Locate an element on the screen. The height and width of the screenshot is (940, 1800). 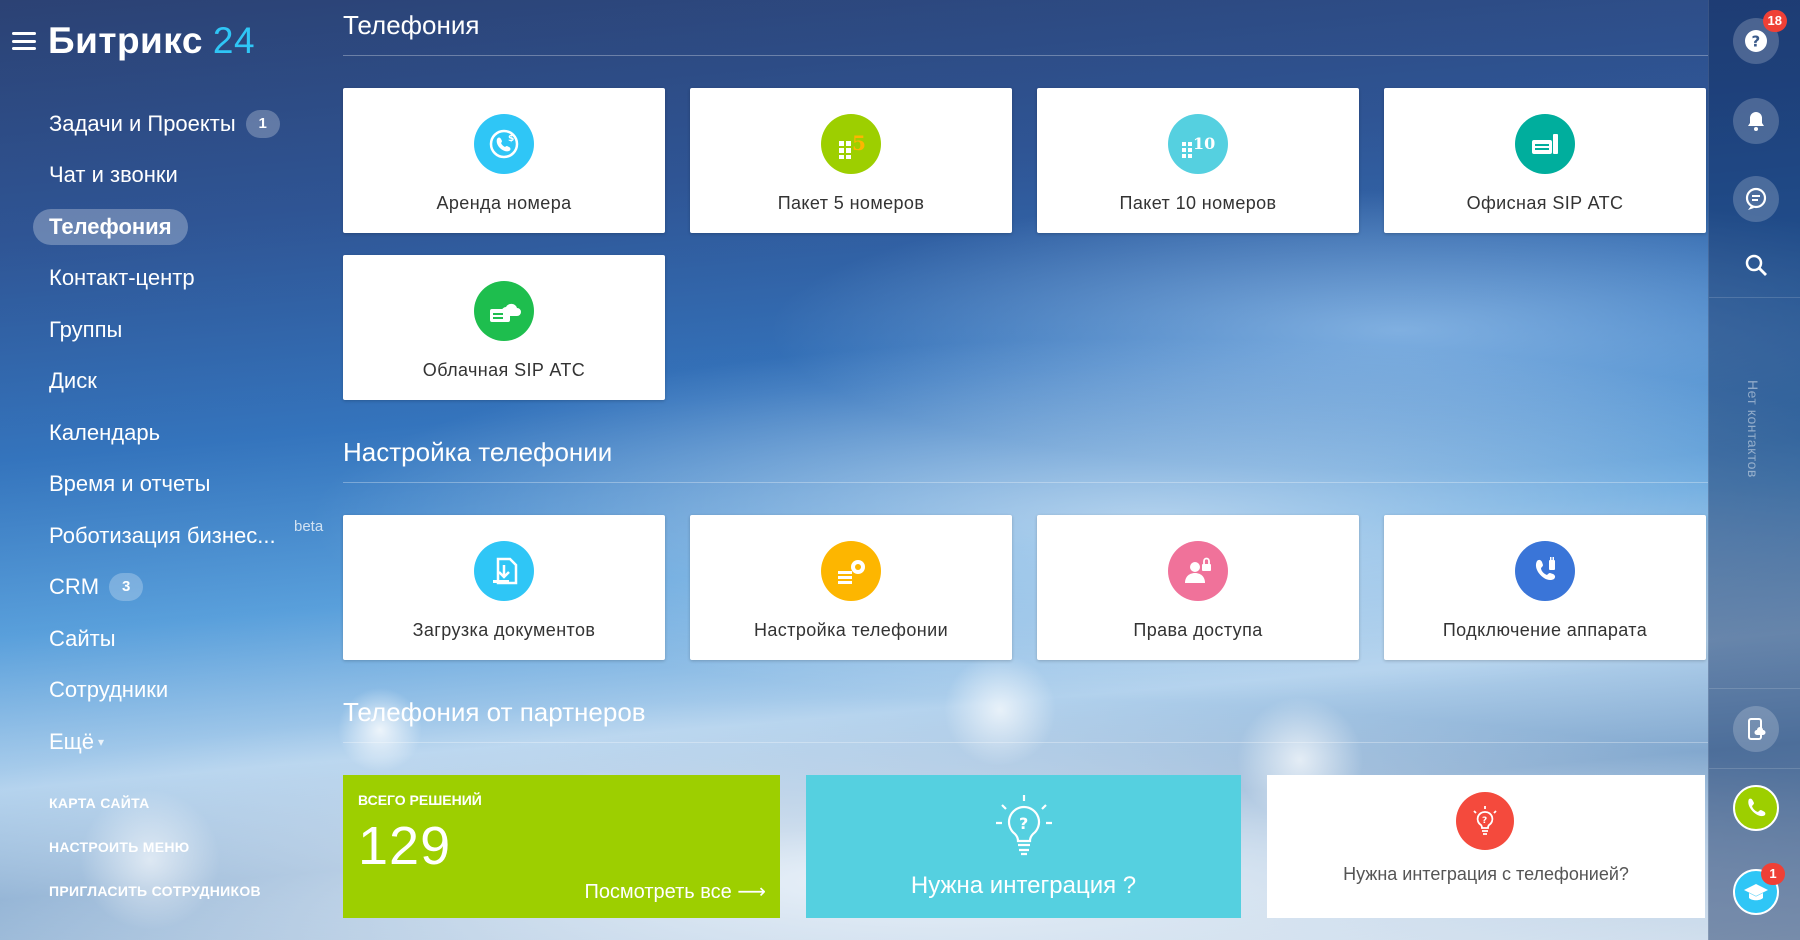
sidebar-item-contact-center: Контакт-центр is located at coordinates (183, 279).